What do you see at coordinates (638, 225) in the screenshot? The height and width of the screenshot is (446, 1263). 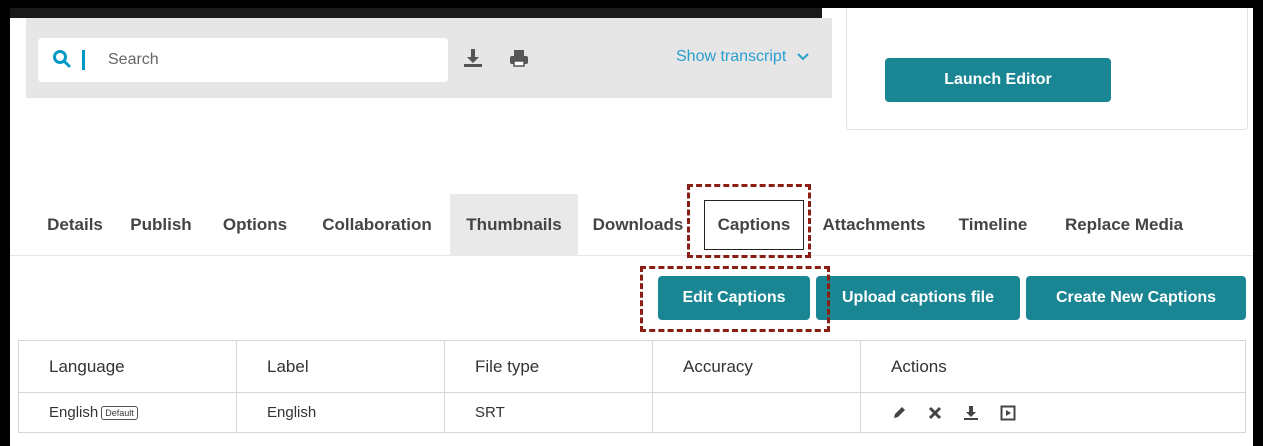 I see `tab-downloads: Downloads` at bounding box center [638, 225].